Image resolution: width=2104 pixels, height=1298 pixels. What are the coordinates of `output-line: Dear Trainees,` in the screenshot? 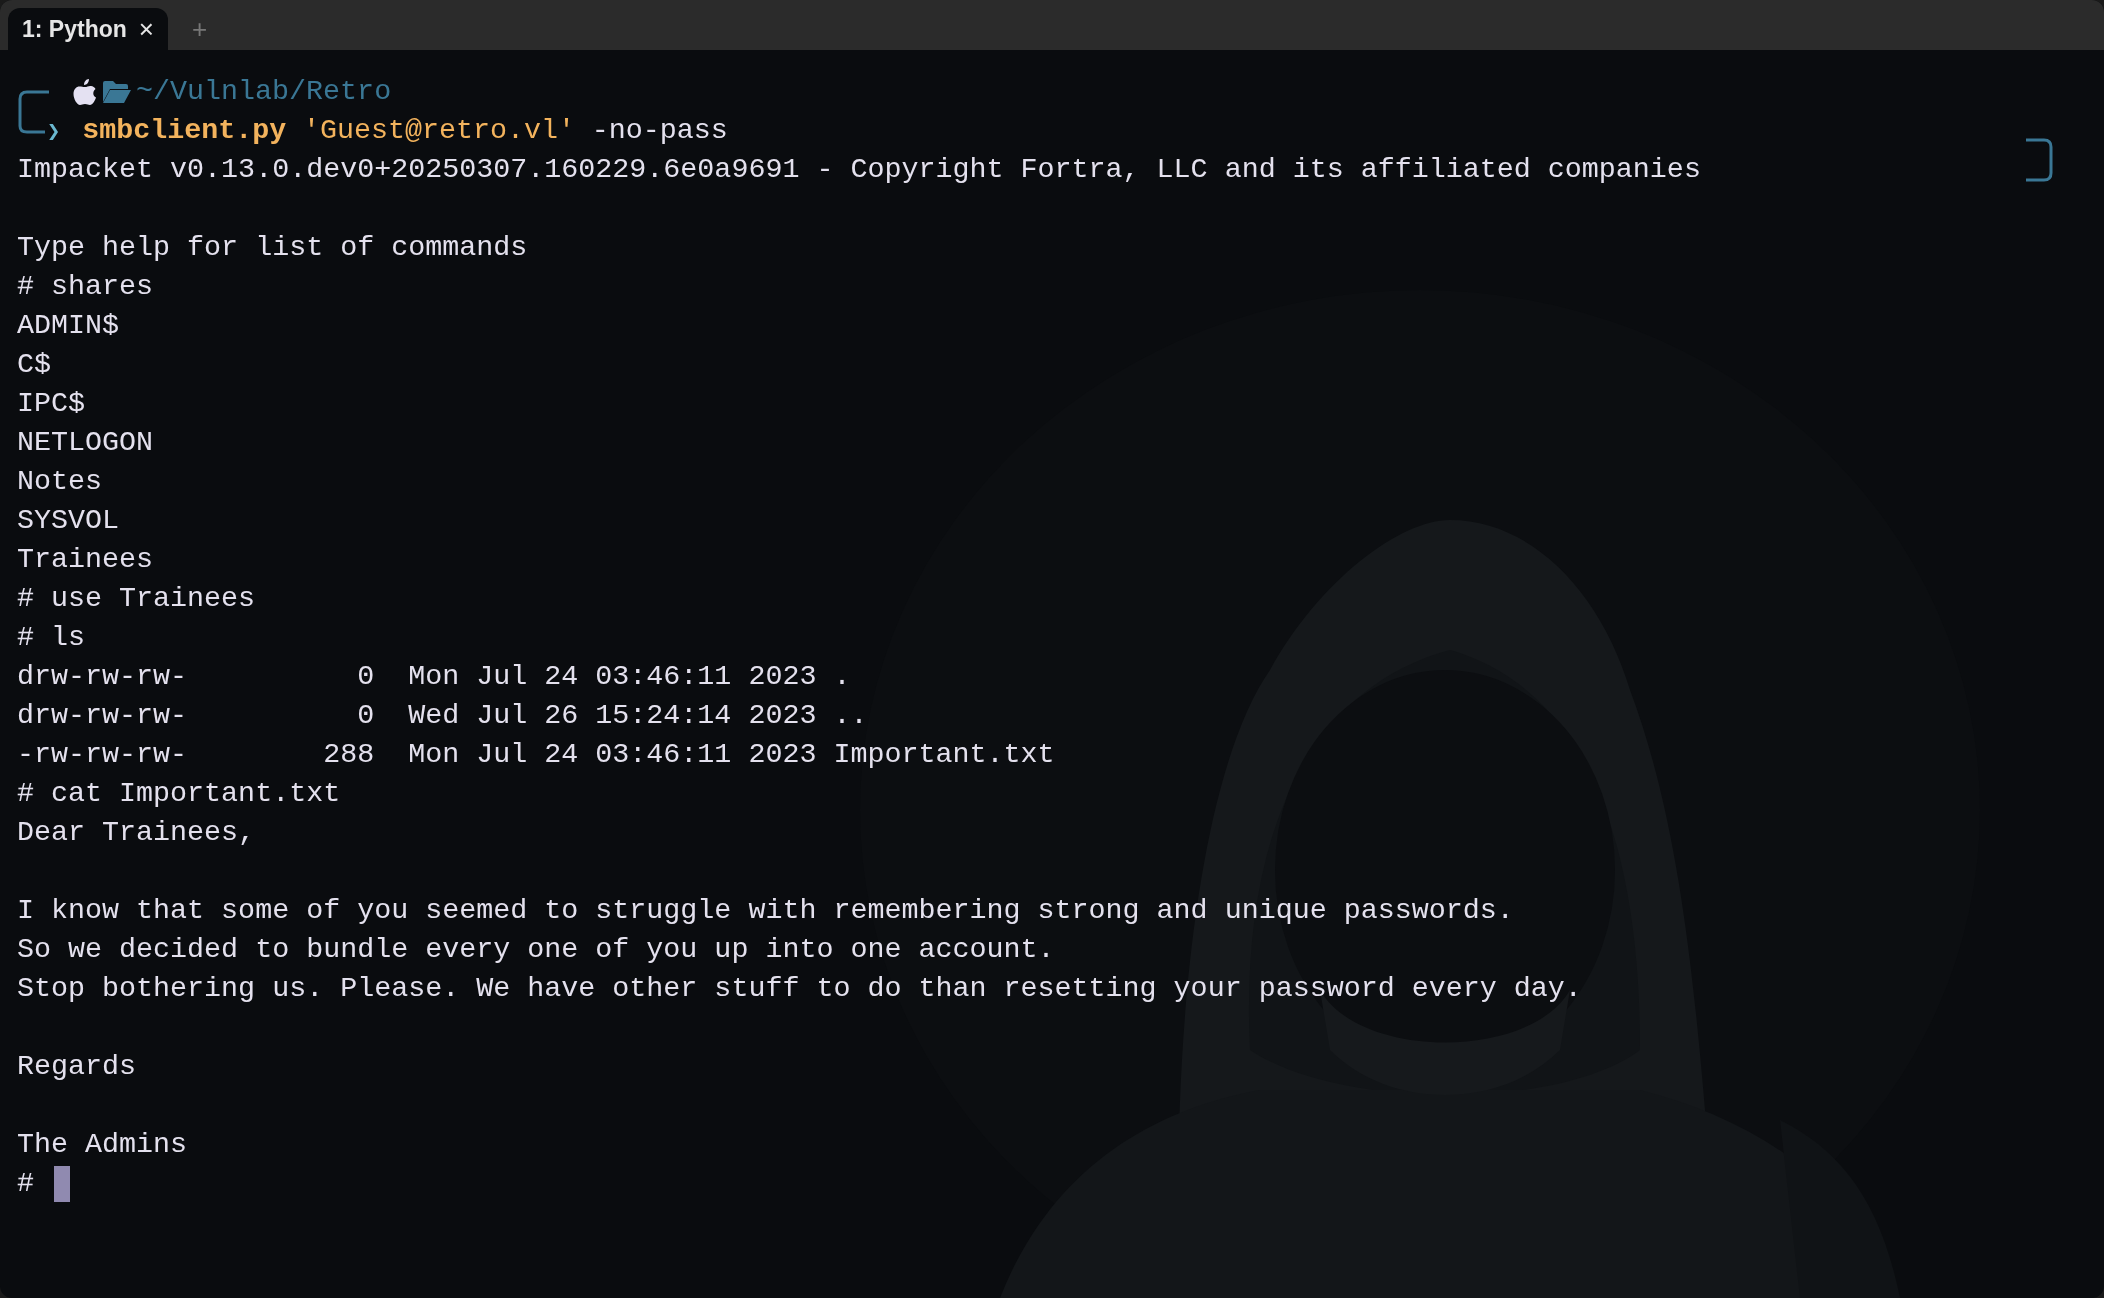 It's located at (136, 832).